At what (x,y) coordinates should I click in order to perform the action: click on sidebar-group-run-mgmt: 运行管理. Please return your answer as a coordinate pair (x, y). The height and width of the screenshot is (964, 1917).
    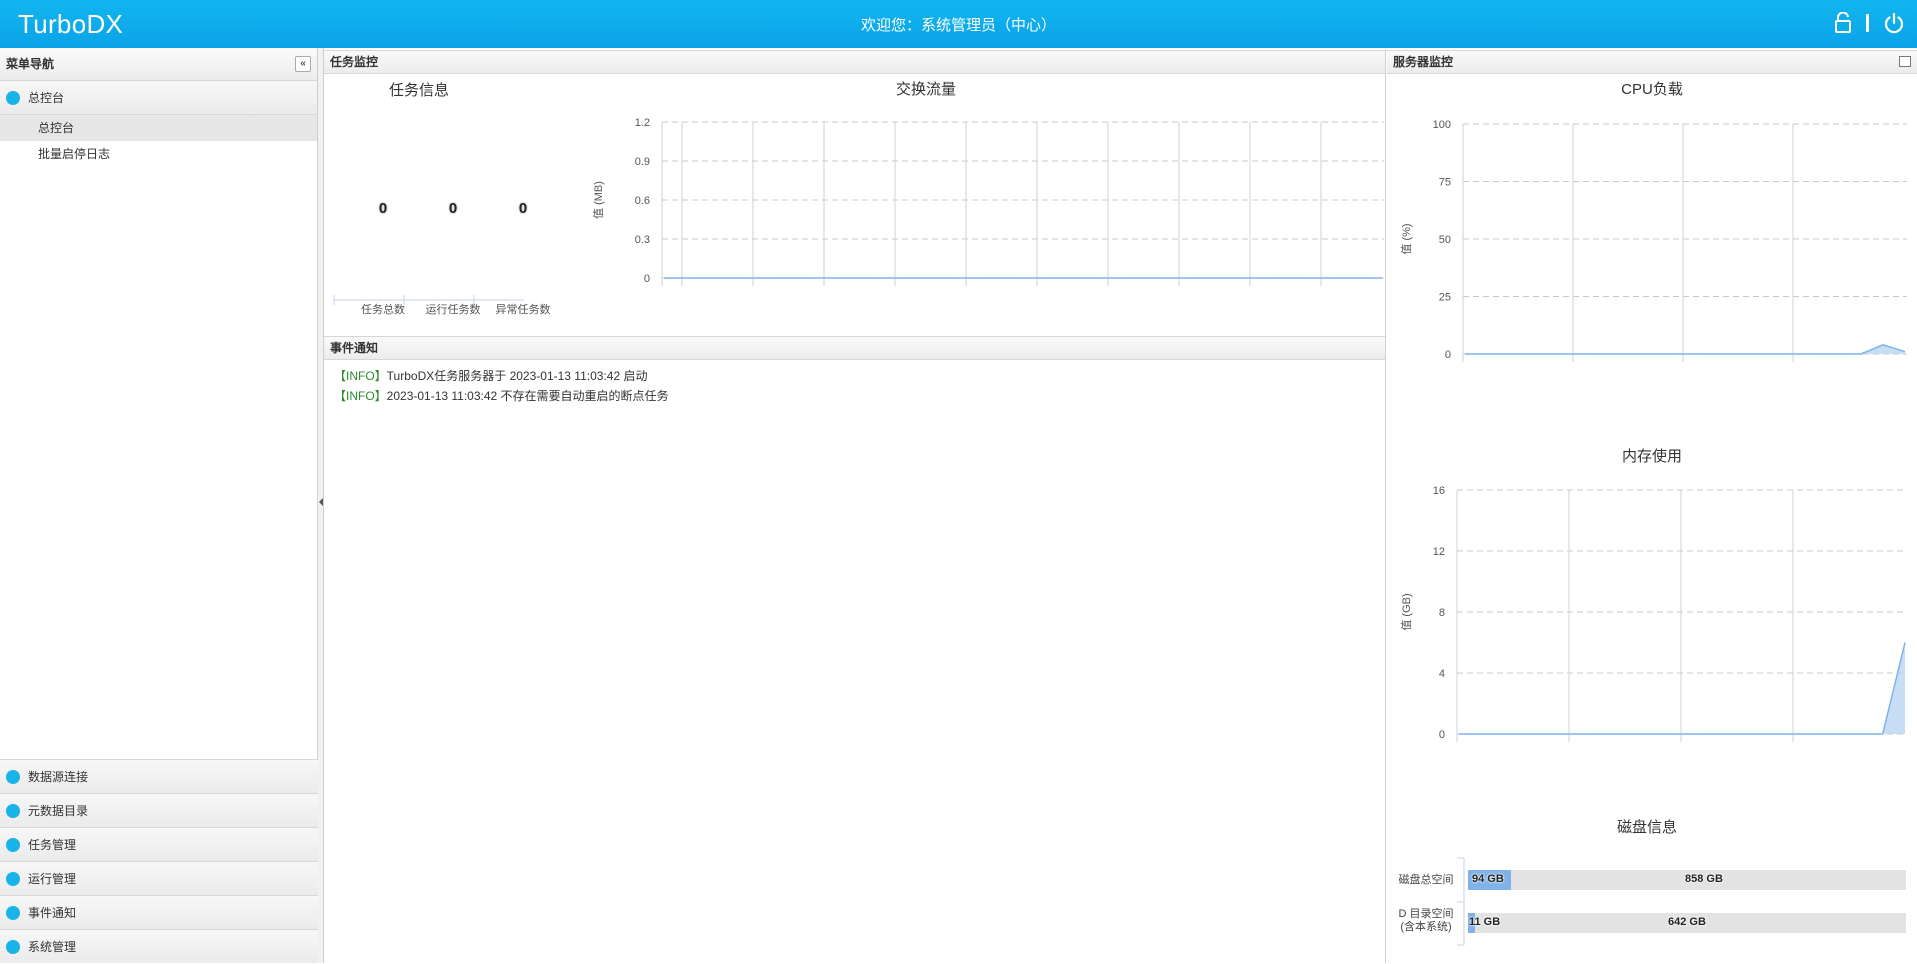
    Looking at the image, I should click on (159, 878).